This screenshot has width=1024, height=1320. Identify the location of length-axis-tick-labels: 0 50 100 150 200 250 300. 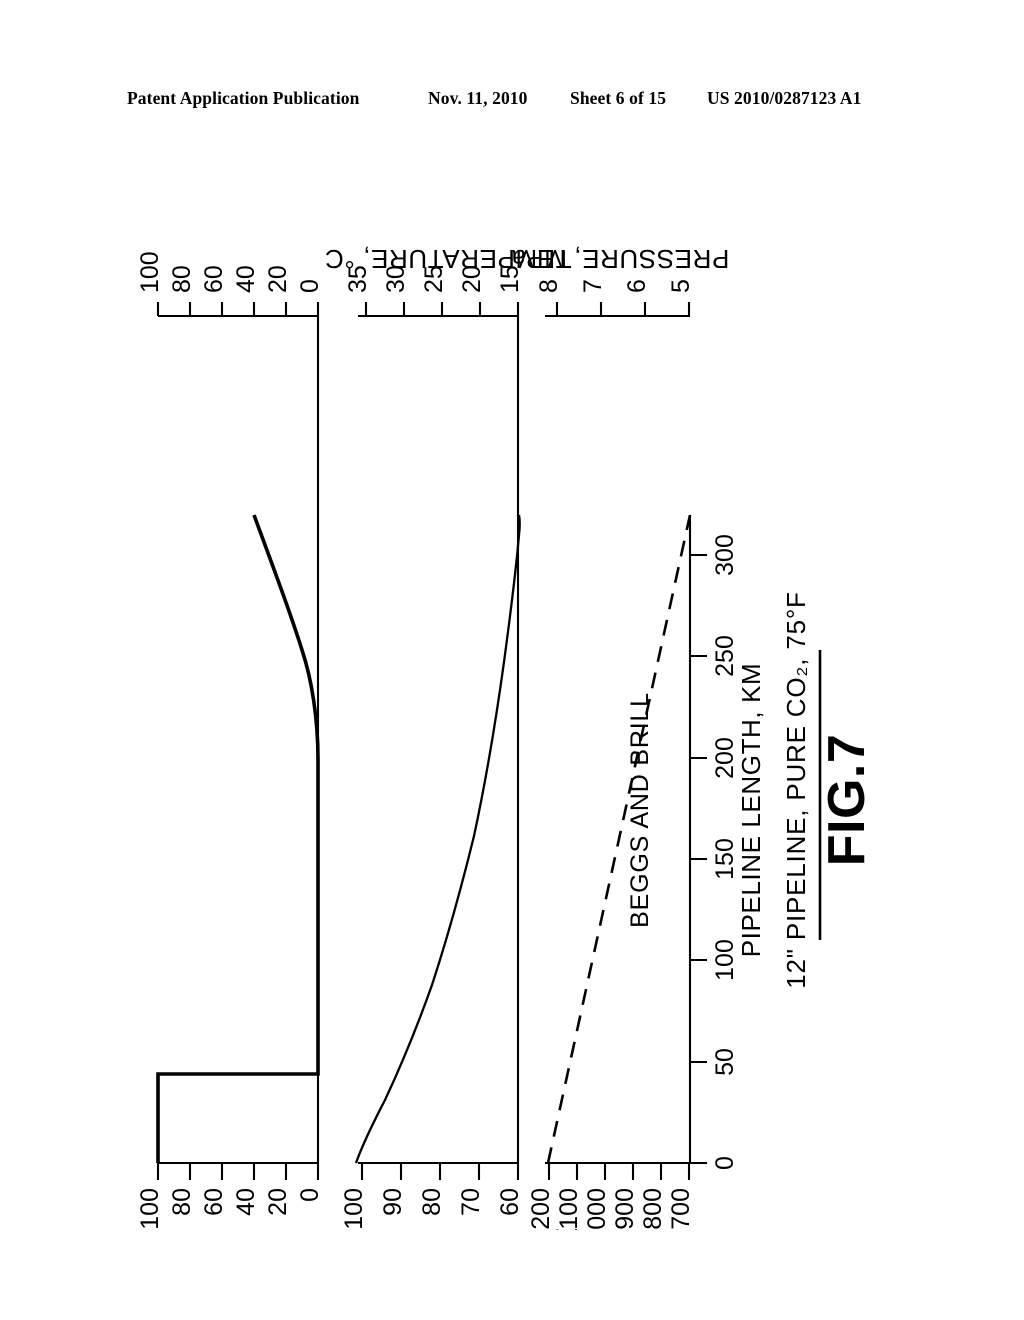
(725, 852).